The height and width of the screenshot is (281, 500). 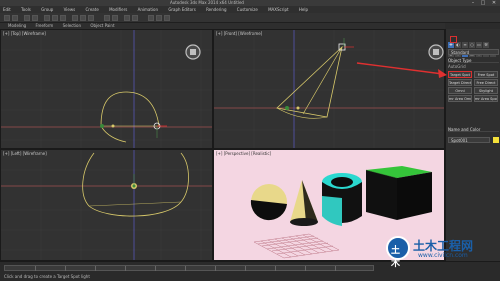 What do you see at coordinates (167, 18) in the screenshot?
I see `render-icon` at bounding box center [167, 18].